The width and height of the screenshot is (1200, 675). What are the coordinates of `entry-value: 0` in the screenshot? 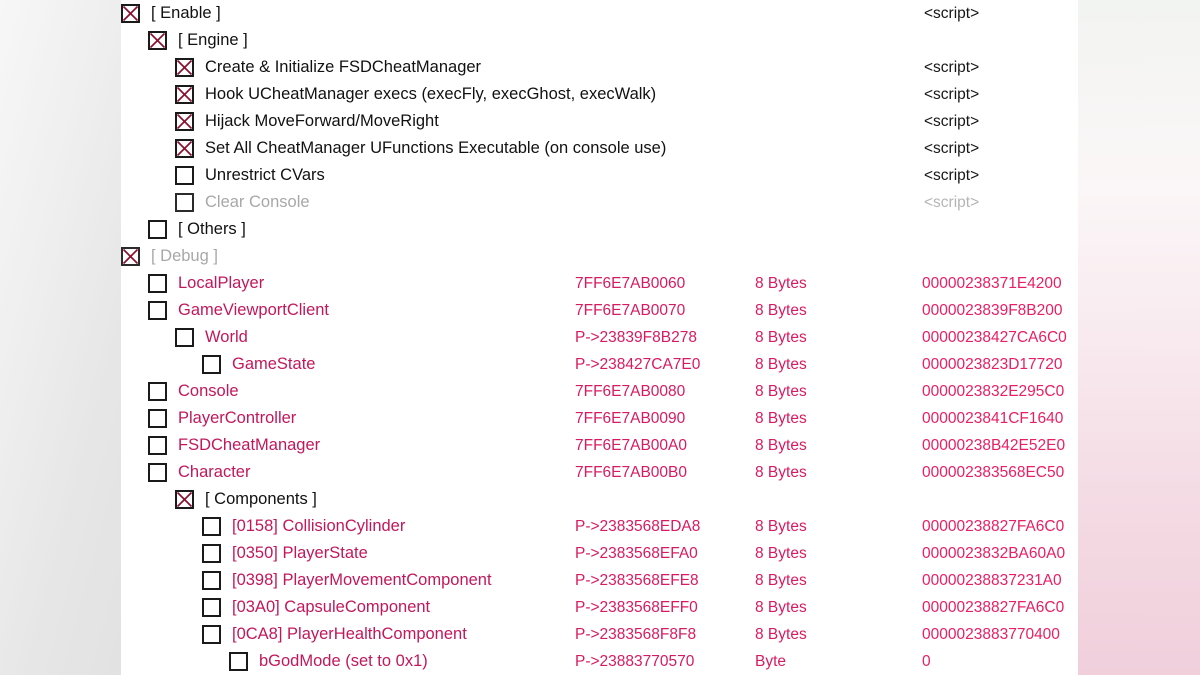 It's located at (926, 661).